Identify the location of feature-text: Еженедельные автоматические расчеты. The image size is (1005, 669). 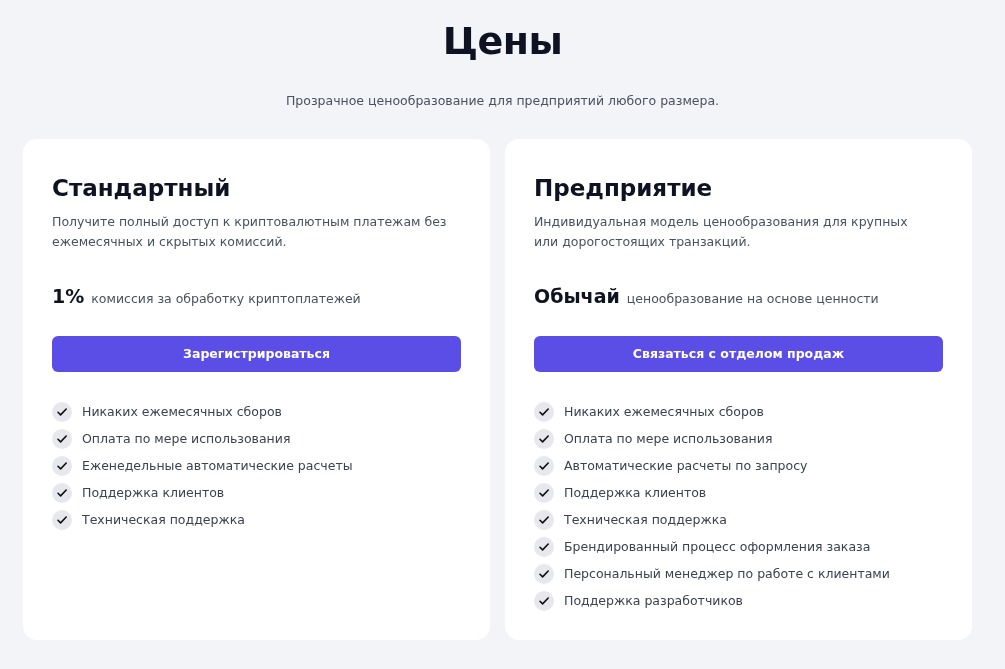
(217, 465).